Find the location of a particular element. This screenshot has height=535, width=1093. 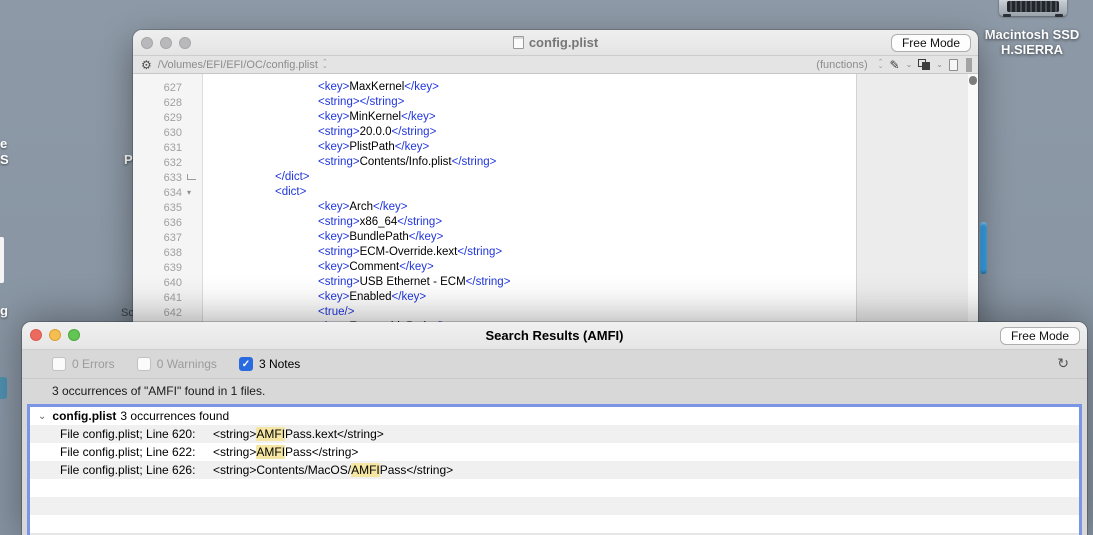

search-window-title: Search Results (AMFI) is located at coordinates (554, 335).